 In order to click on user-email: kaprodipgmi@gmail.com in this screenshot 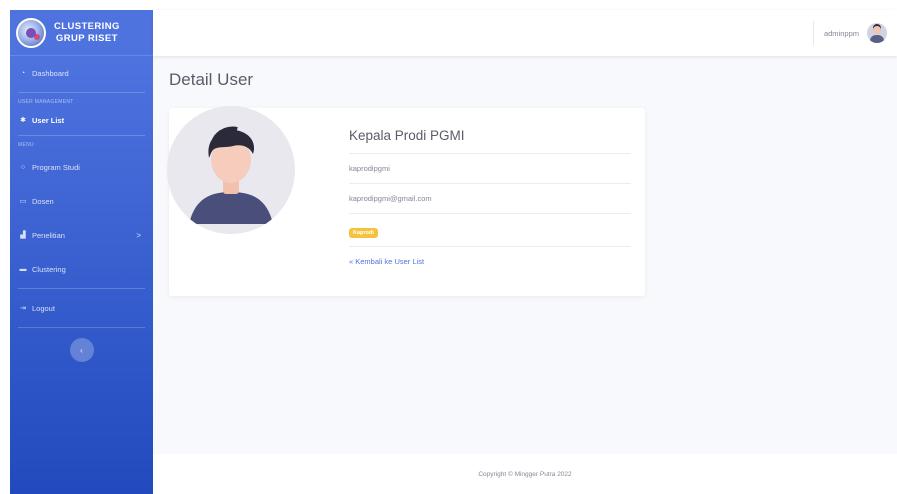, I will do `click(490, 199)`.